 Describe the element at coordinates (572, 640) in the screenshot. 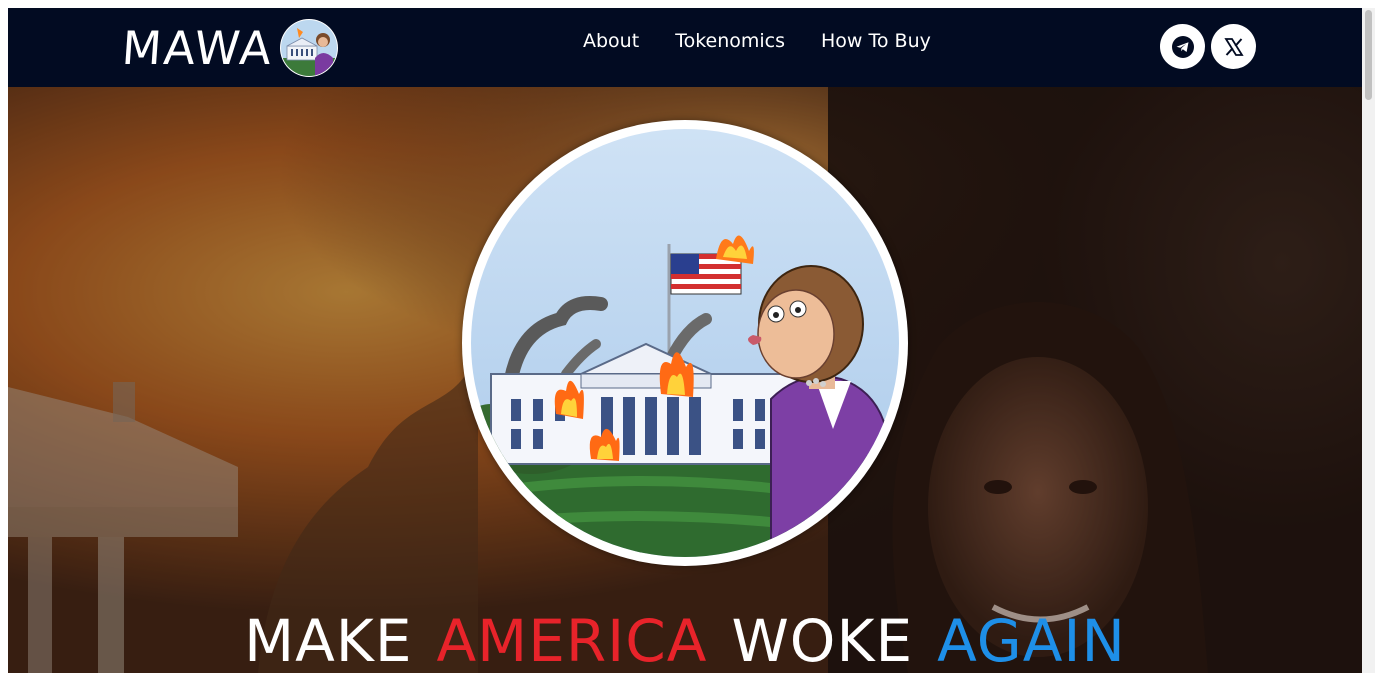

I see `slogan-word-america: AMERICA` at that location.